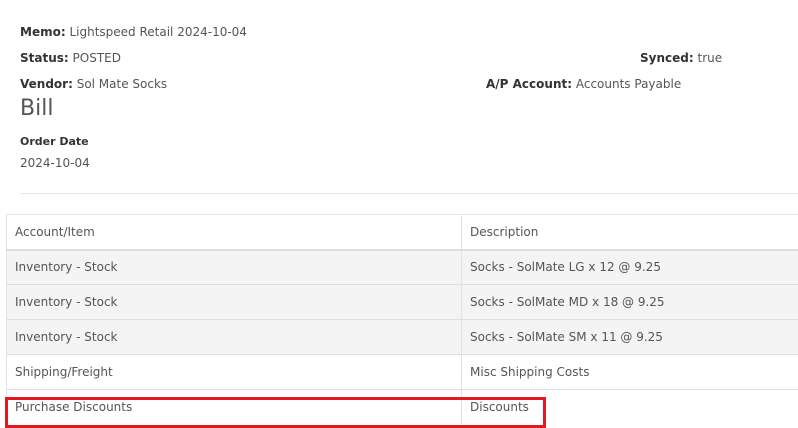 Image resolution: width=798 pixels, height=428 pixels. I want to click on synced-line: Synced: true, so click(681, 58).